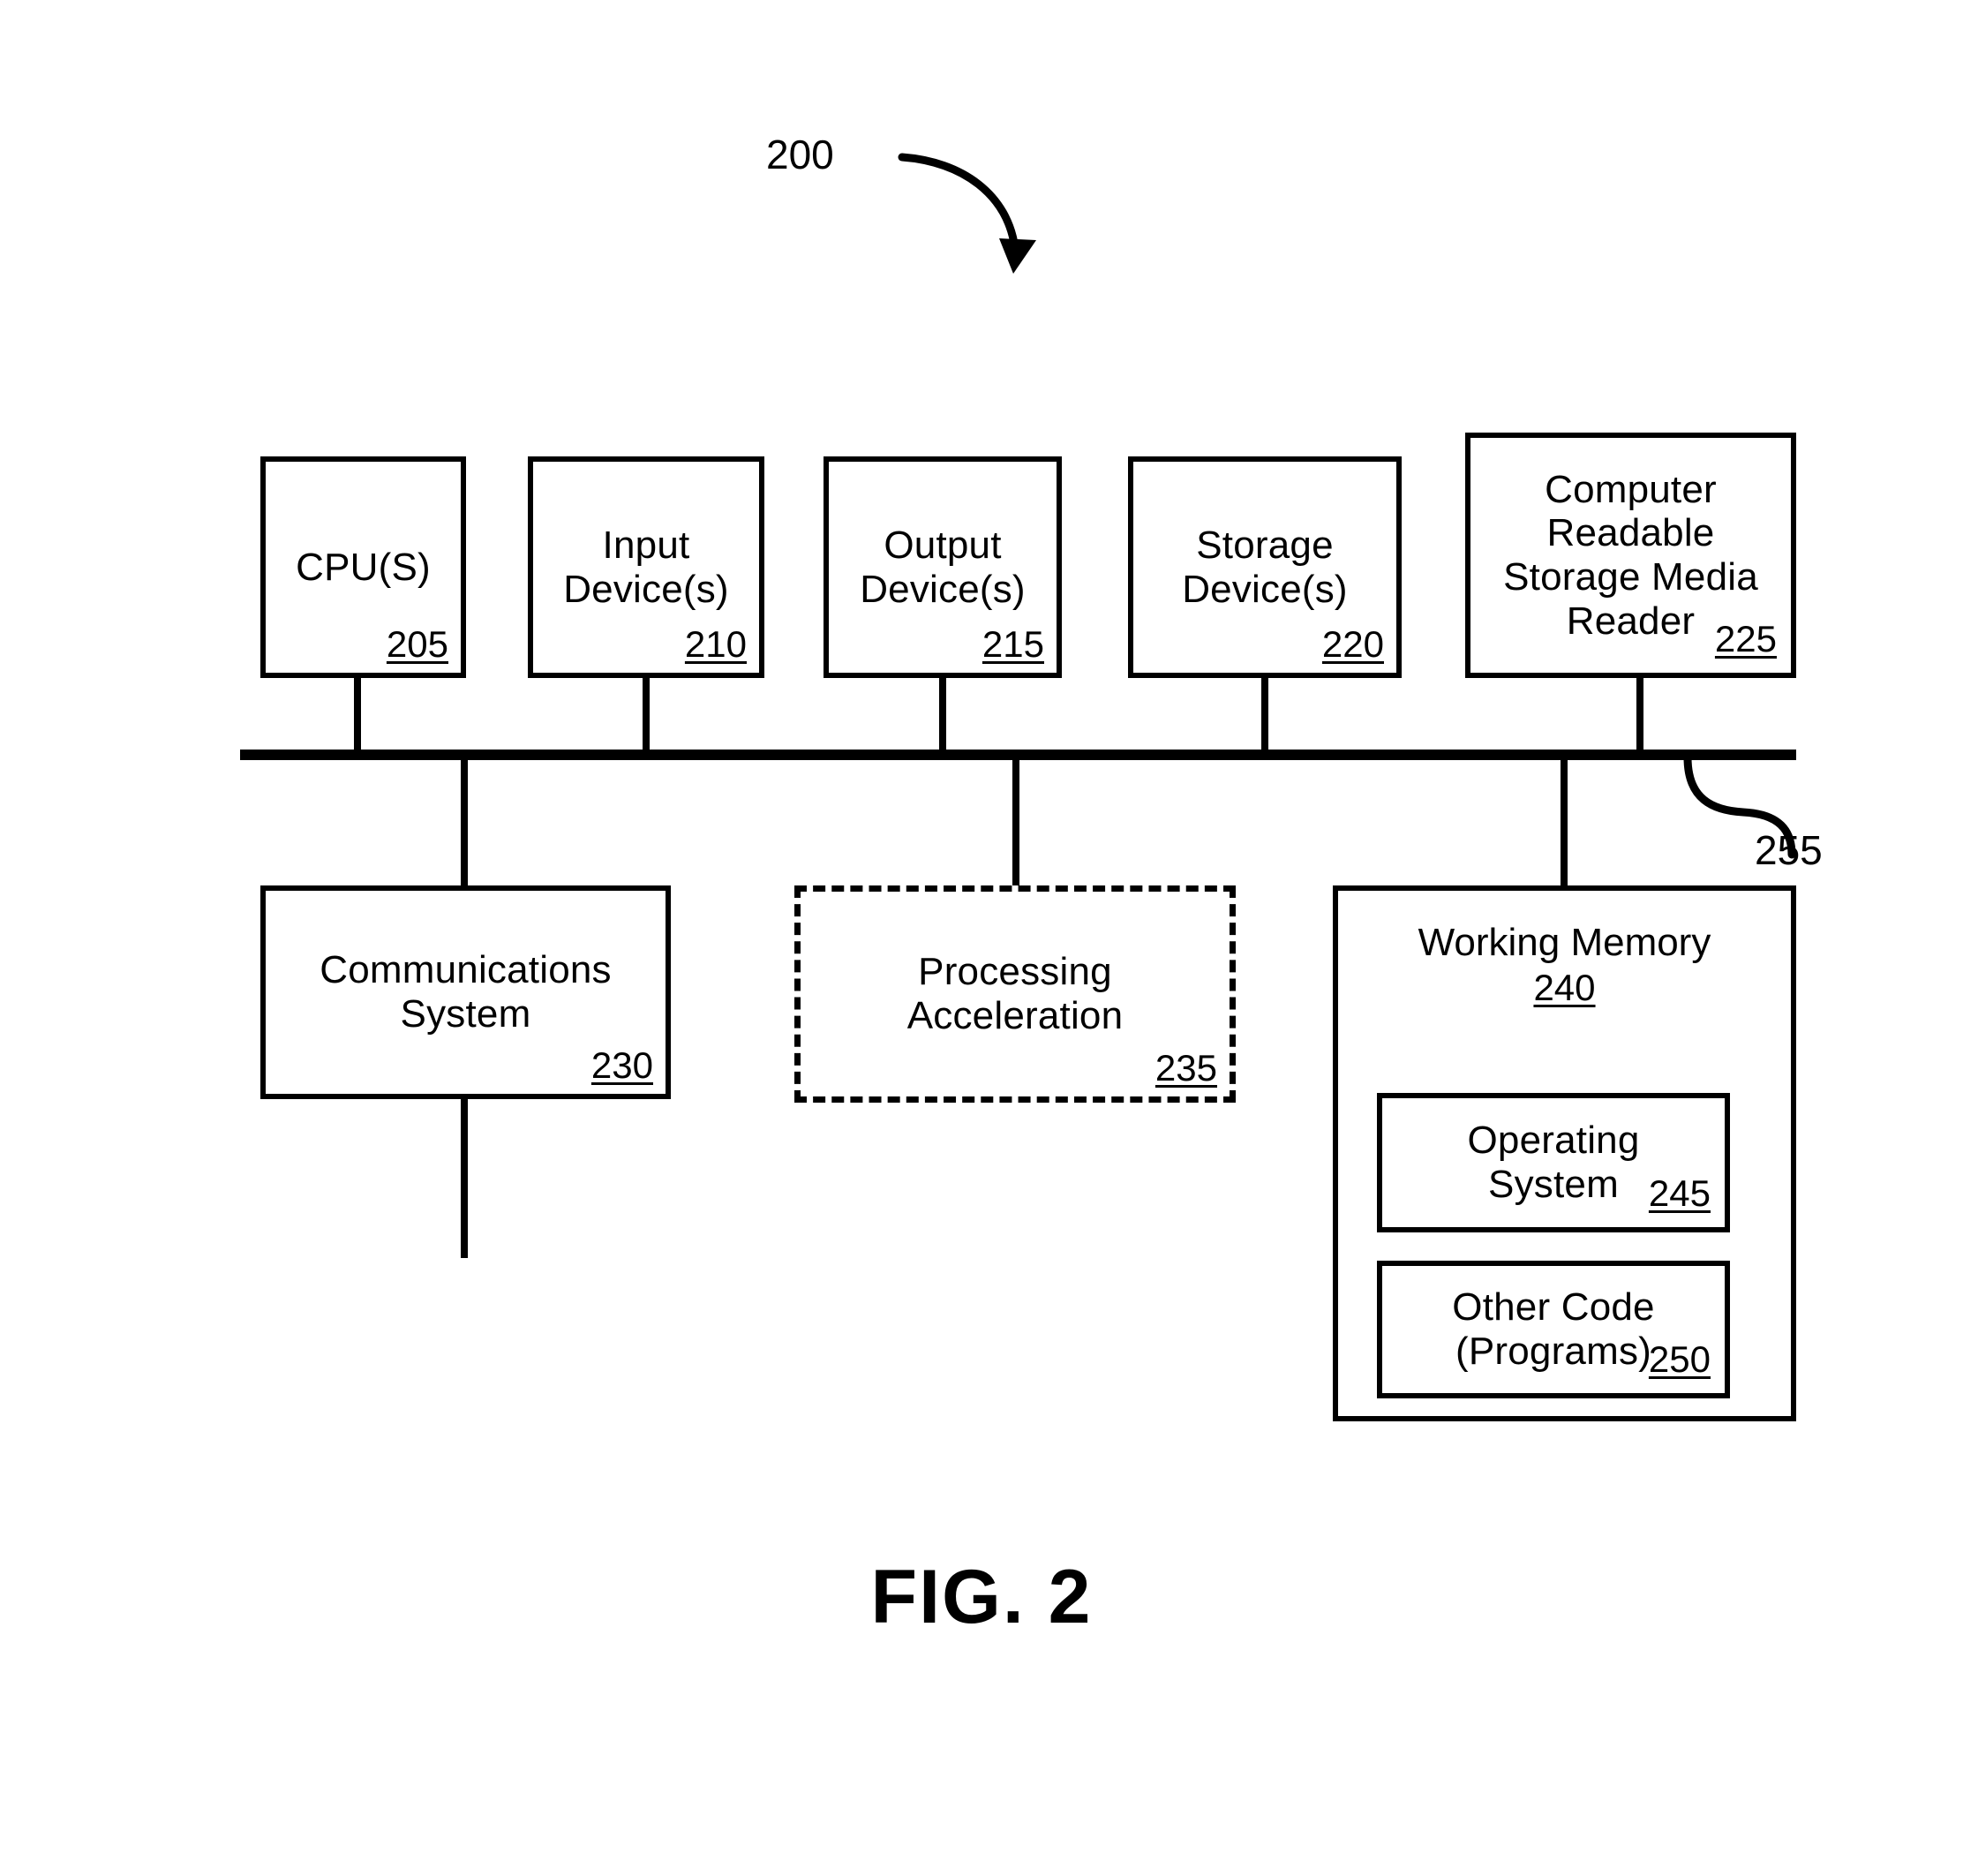  What do you see at coordinates (1789, 850) in the screenshot?
I see `bus-reference-255: 255` at bounding box center [1789, 850].